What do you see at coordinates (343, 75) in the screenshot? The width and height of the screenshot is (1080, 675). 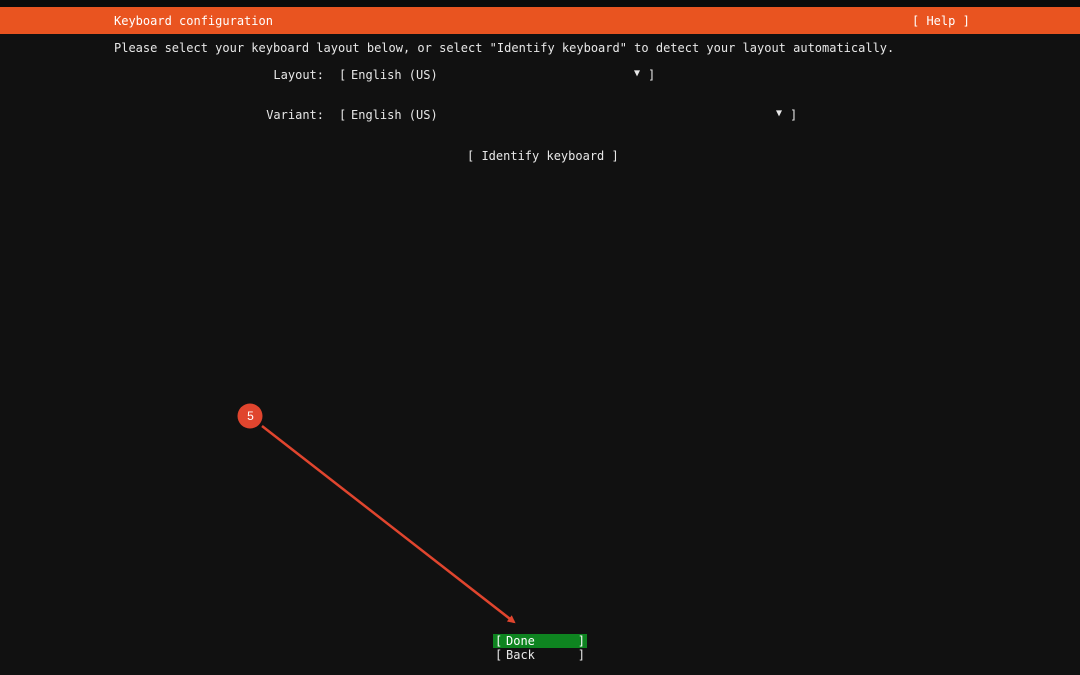 I see `layout-open-bracket: [` at bounding box center [343, 75].